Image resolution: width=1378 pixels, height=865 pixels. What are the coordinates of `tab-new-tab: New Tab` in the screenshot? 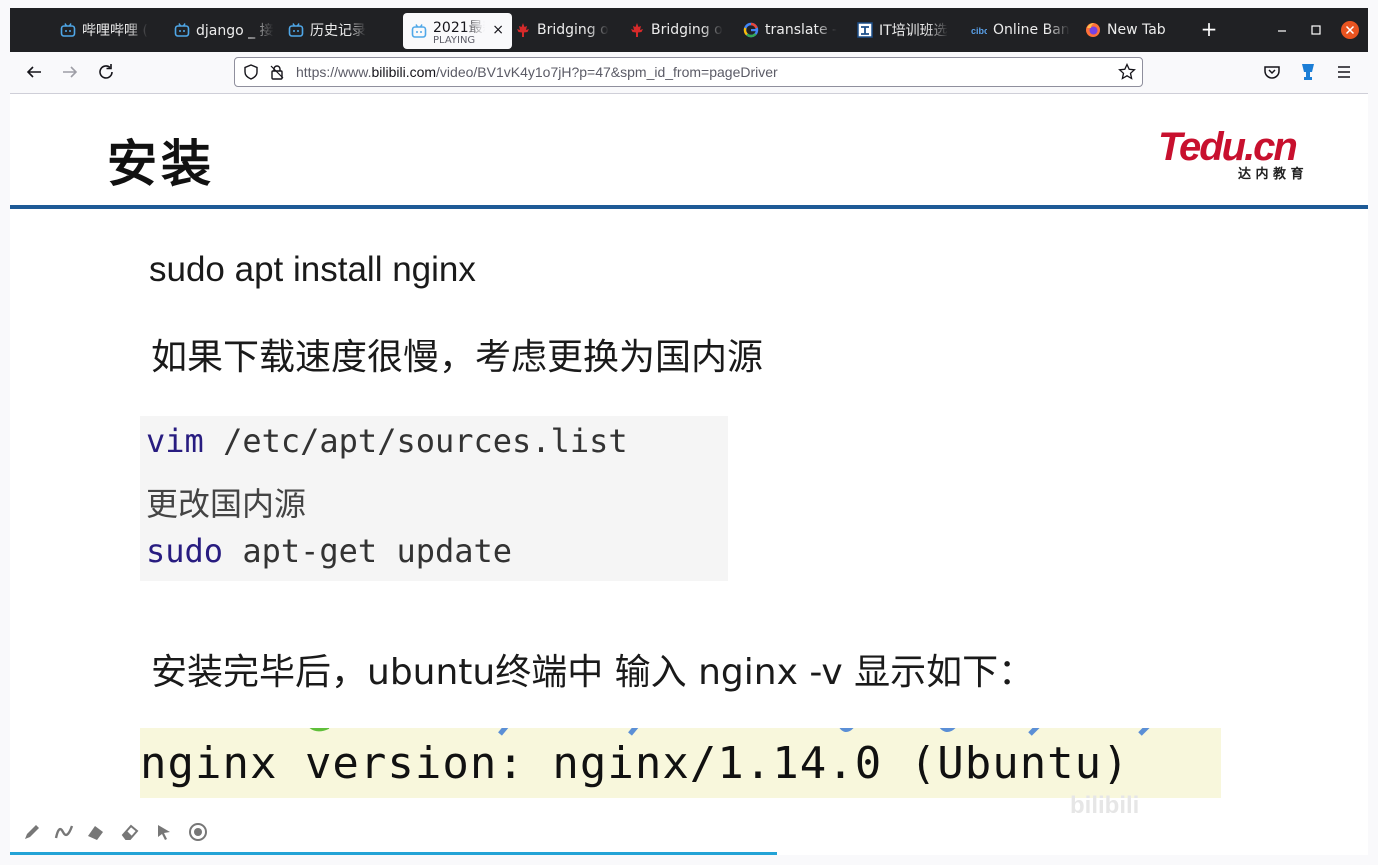 It's located at (1135, 30).